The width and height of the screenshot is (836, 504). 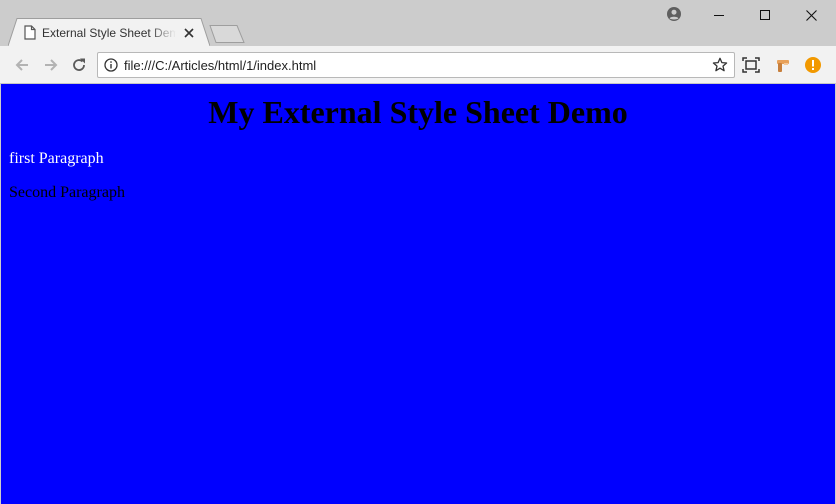 I want to click on profile-icon, so click(x=674, y=14).